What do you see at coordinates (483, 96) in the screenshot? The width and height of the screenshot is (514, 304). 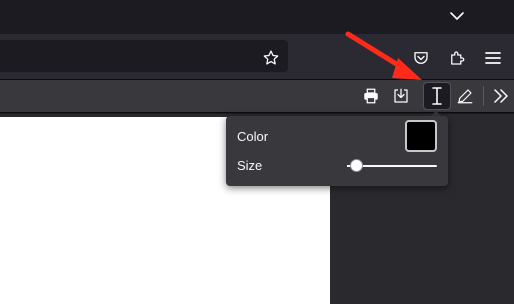 I see `toolbar-separator` at bounding box center [483, 96].